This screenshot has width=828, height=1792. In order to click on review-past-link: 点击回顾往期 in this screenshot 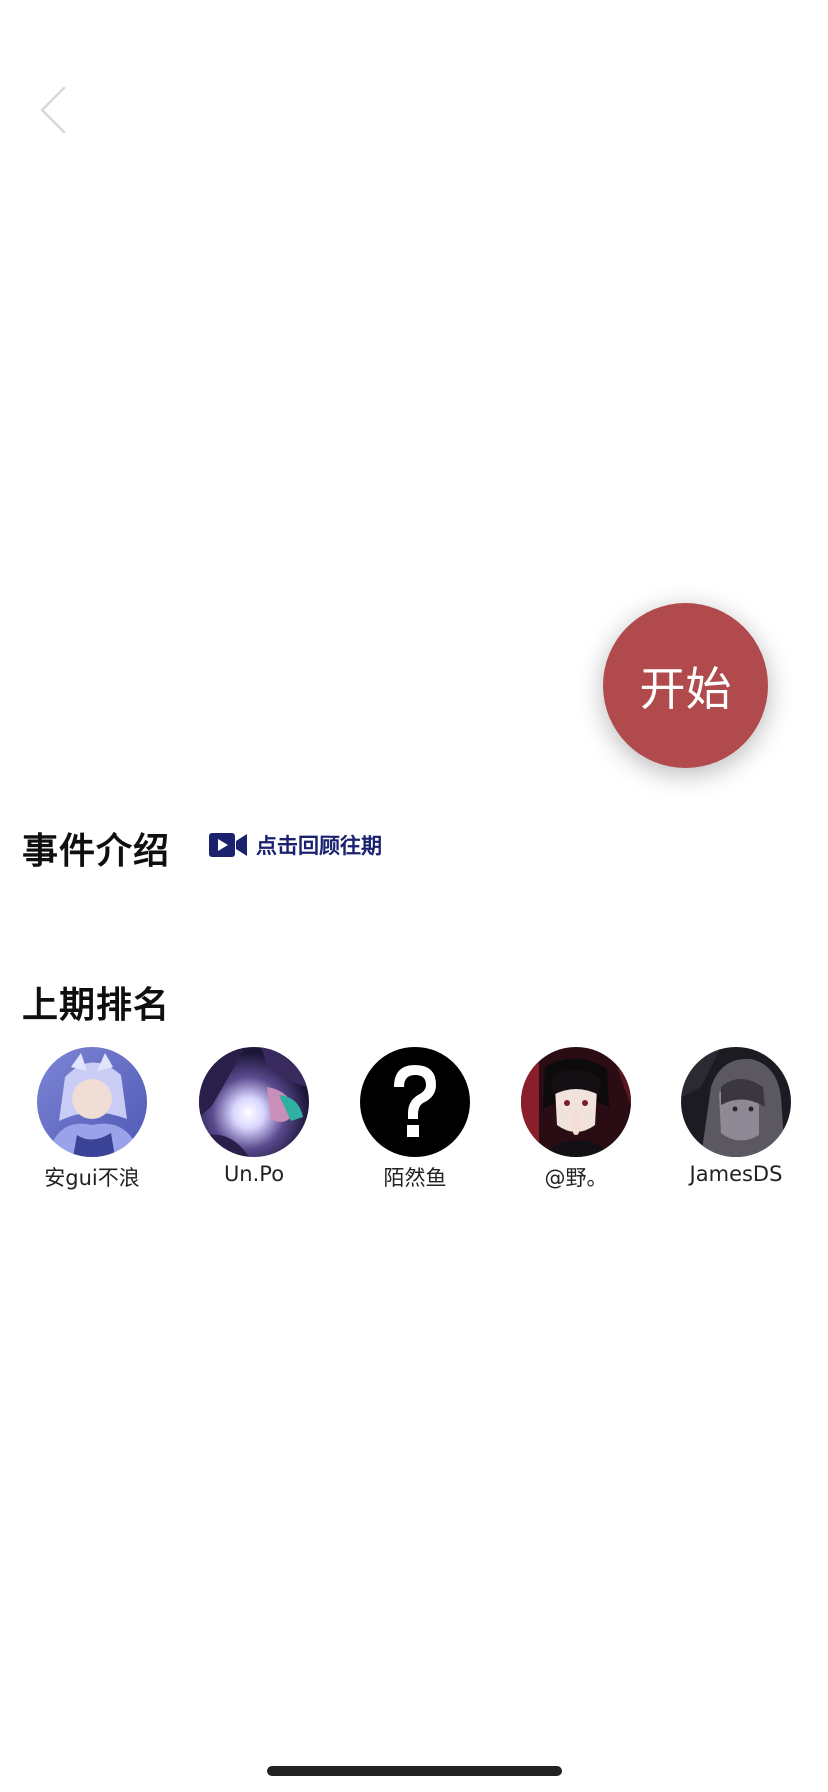, I will do `click(295, 845)`.